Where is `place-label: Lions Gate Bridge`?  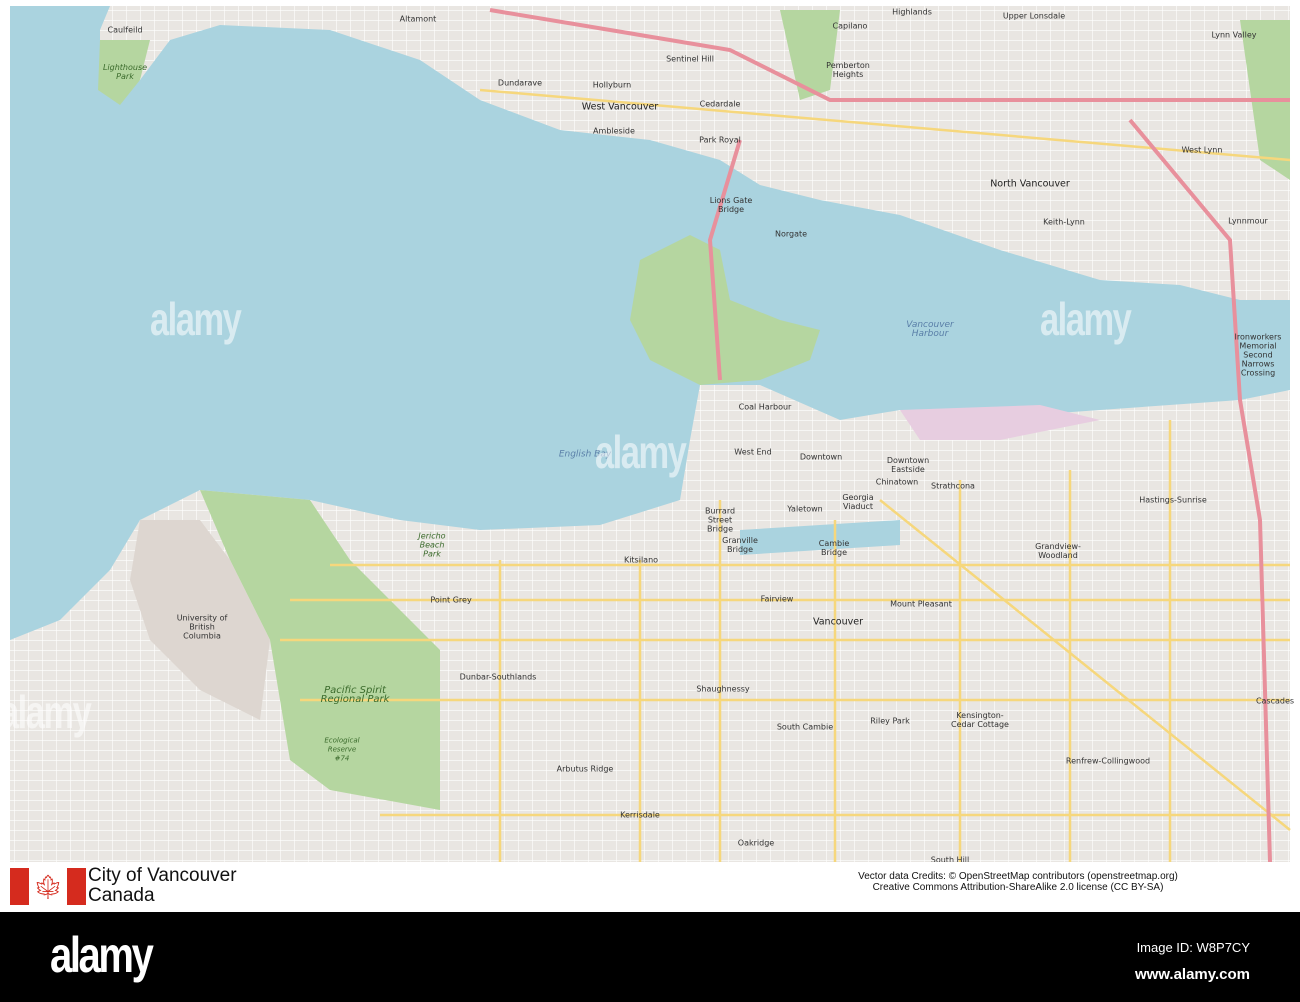 place-label: Lions Gate Bridge is located at coordinates (731, 205).